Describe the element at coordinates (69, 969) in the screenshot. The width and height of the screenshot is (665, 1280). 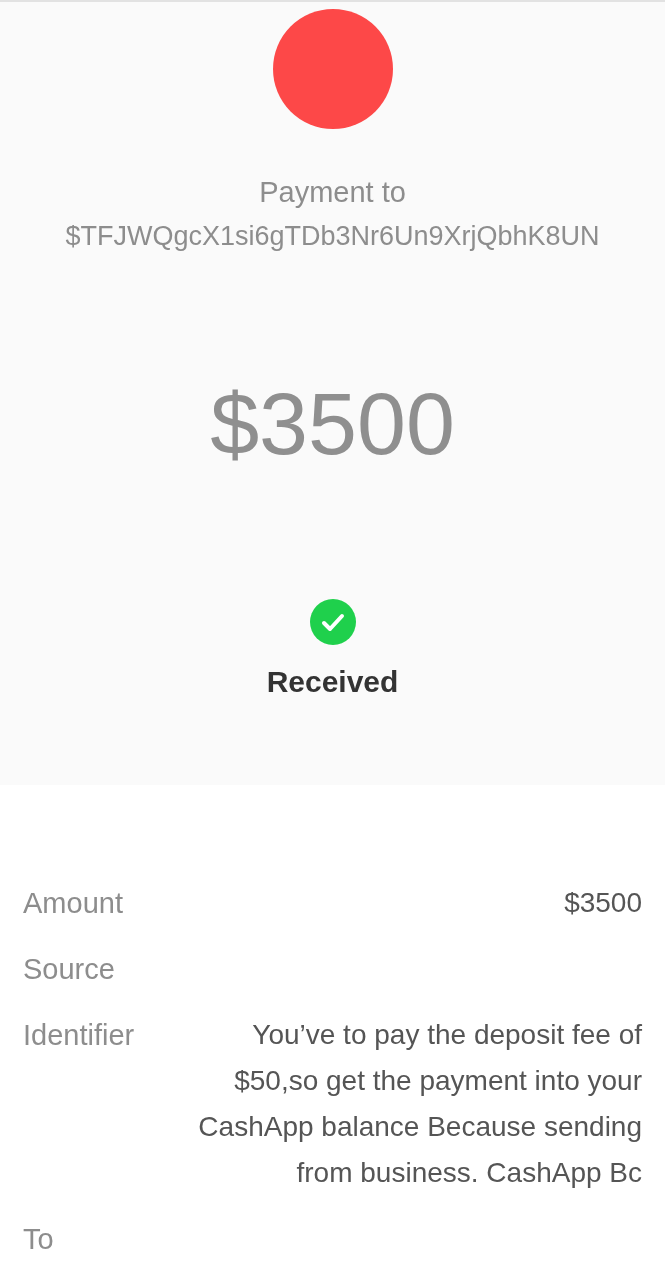
I see `detail-label: Source` at that location.